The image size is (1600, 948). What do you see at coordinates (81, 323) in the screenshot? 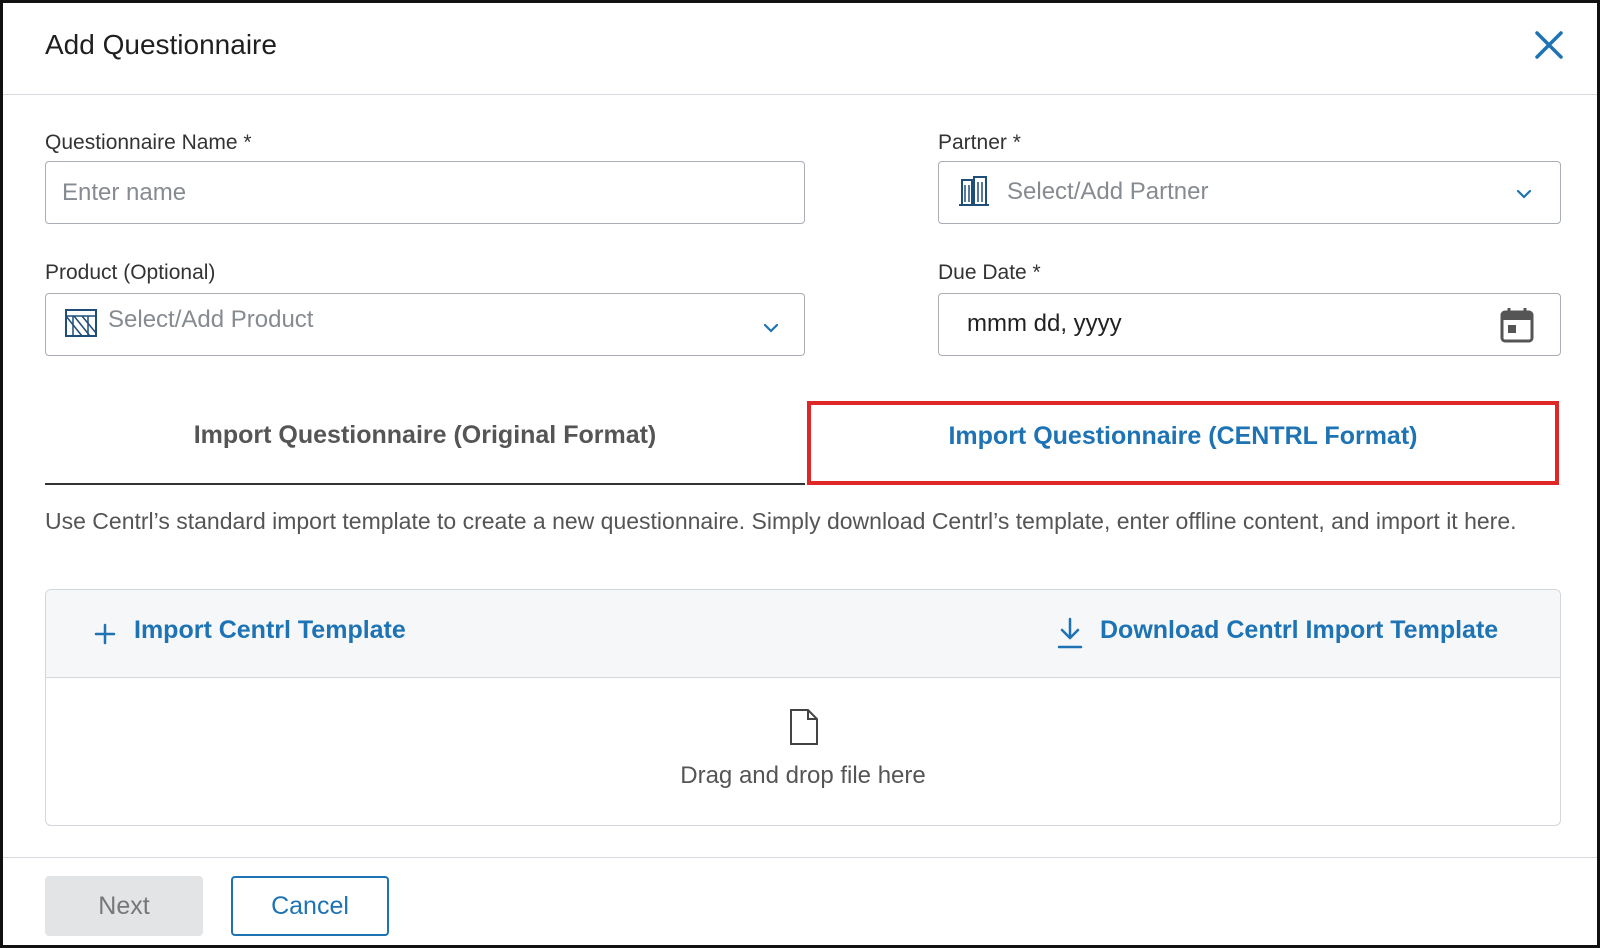
I see `product-icon` at bounding box center [81, 323].